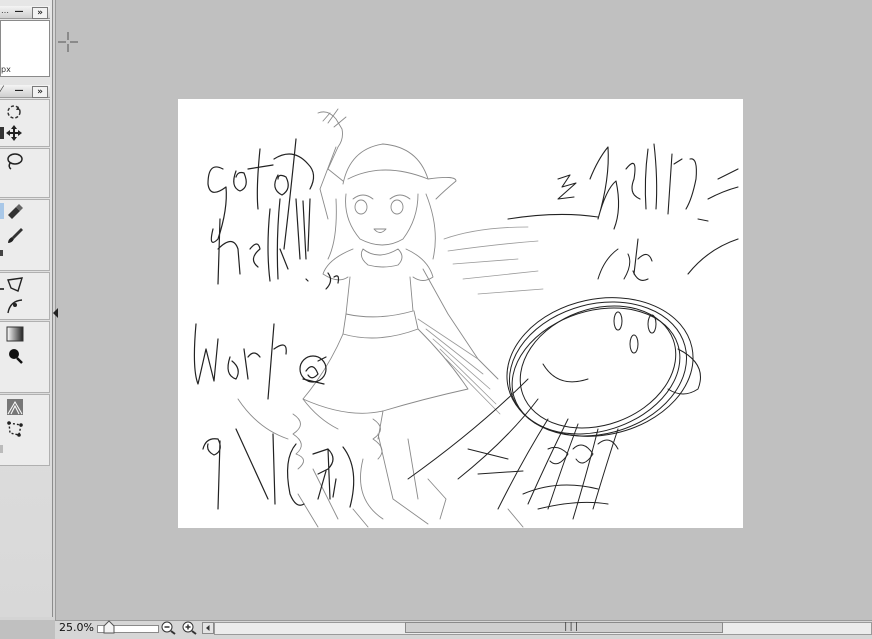  What do you see at coordinates (14, 112) in the screenshot?
I see `rotate-view-icon` at bounding box center [14, 112].